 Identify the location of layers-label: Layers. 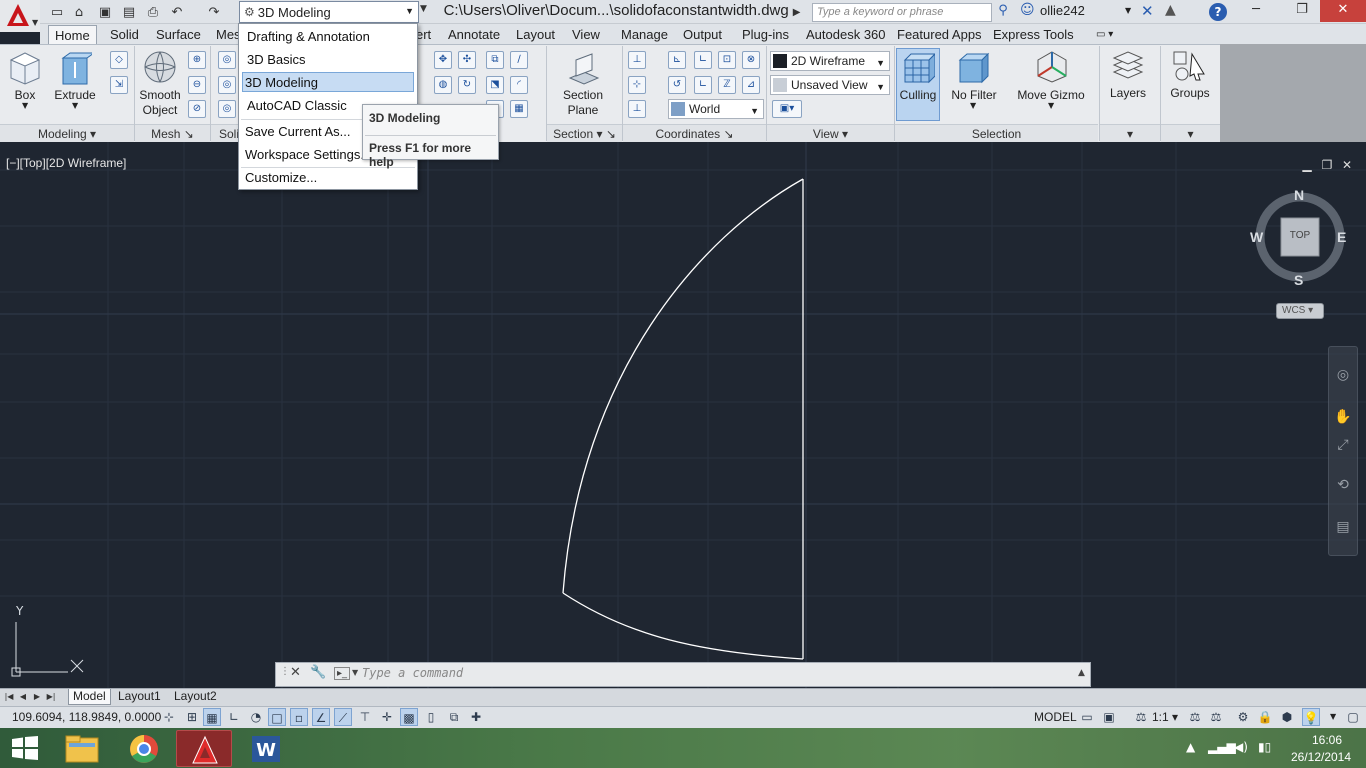
(1128, 93).